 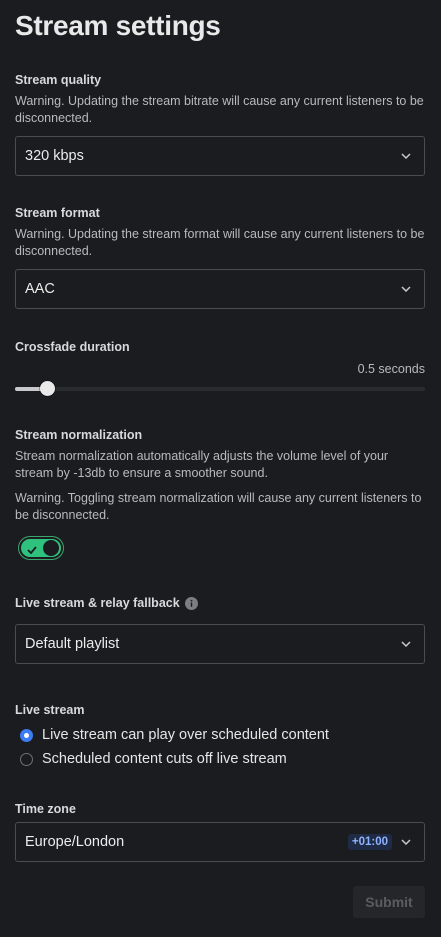 What do you see at coordinates (40, 289) in the screenshot?
I see `stream-format-value: AAC` at bounding box center [40, 289].